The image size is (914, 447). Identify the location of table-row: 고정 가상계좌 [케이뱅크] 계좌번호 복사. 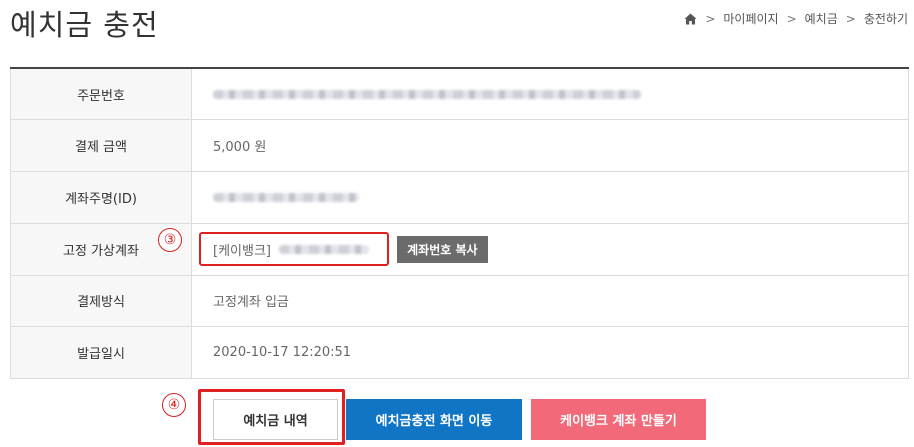
(459, 249).